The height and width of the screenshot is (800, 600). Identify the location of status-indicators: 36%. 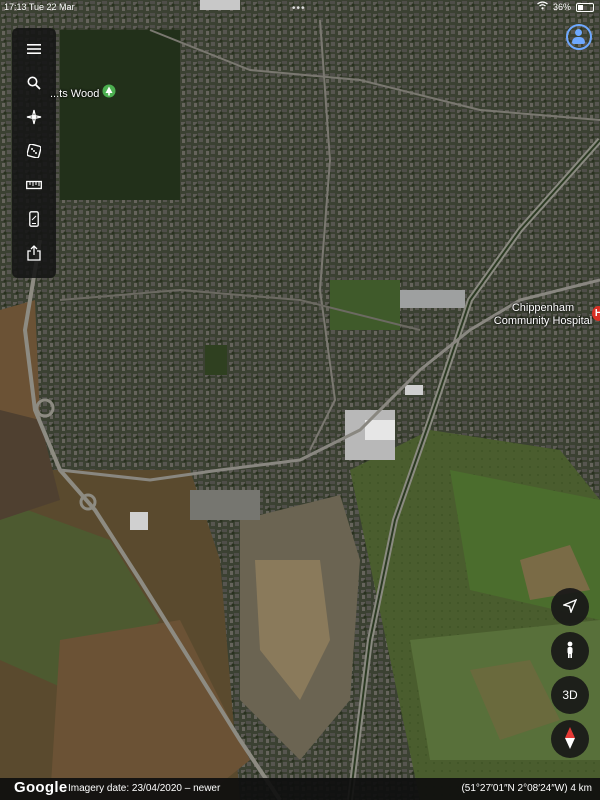
(565, 7).